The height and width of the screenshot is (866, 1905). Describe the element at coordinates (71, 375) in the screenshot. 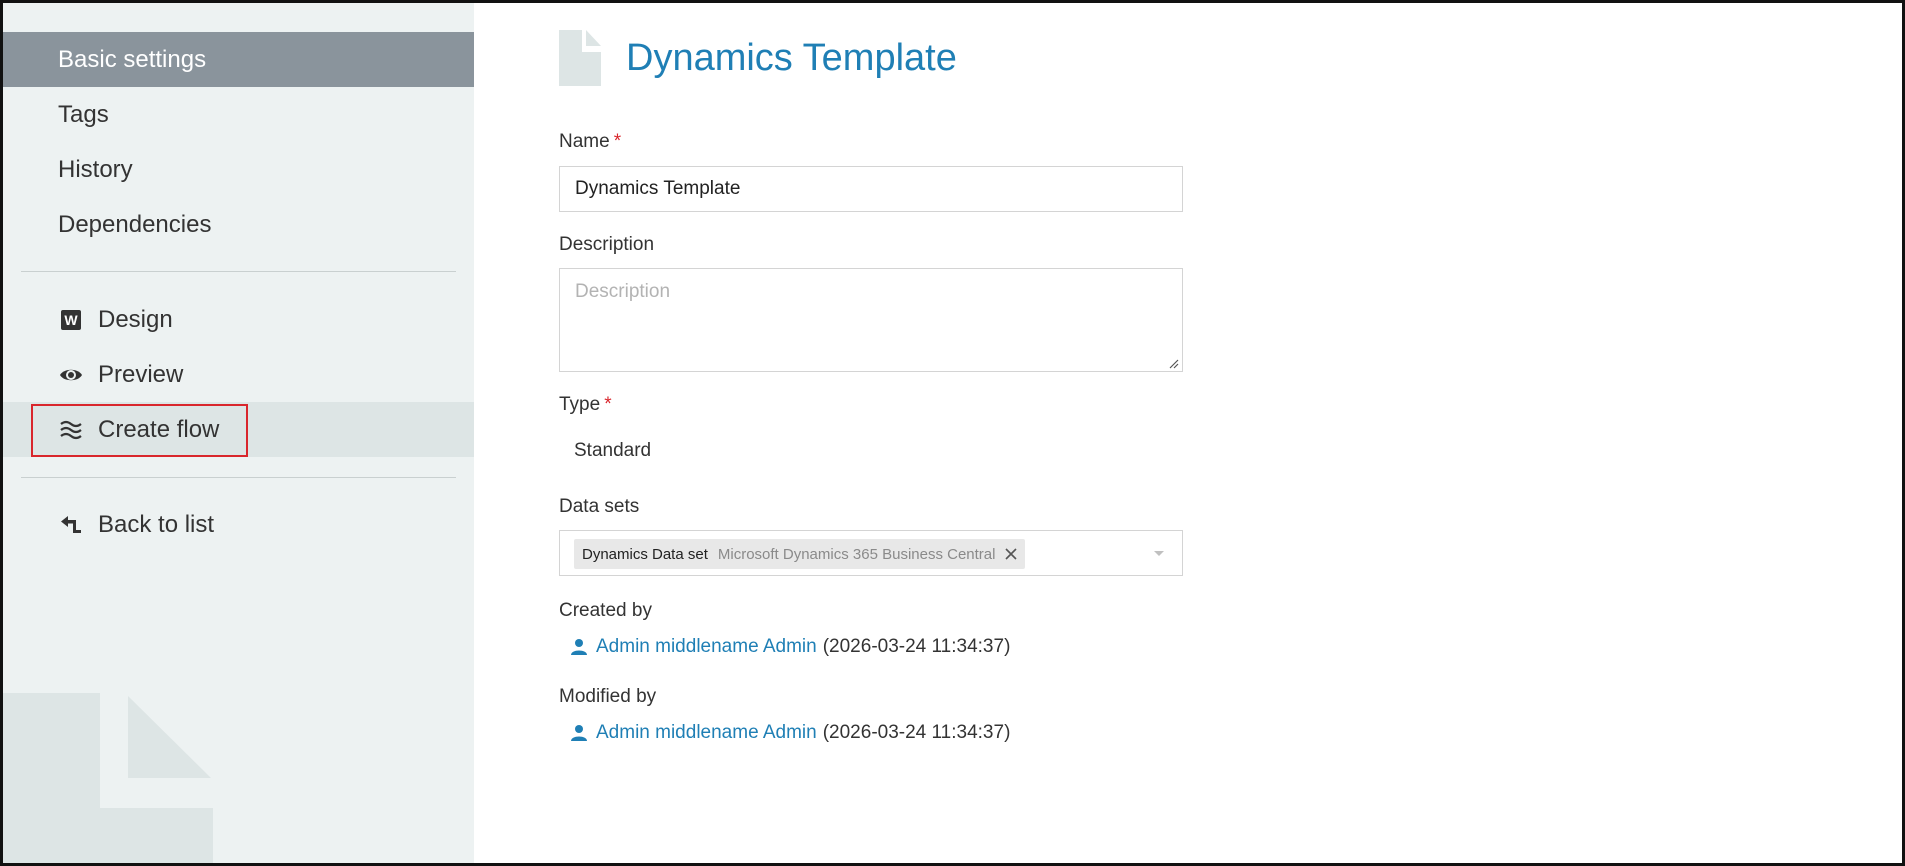

I see `eye-icon` at that location.